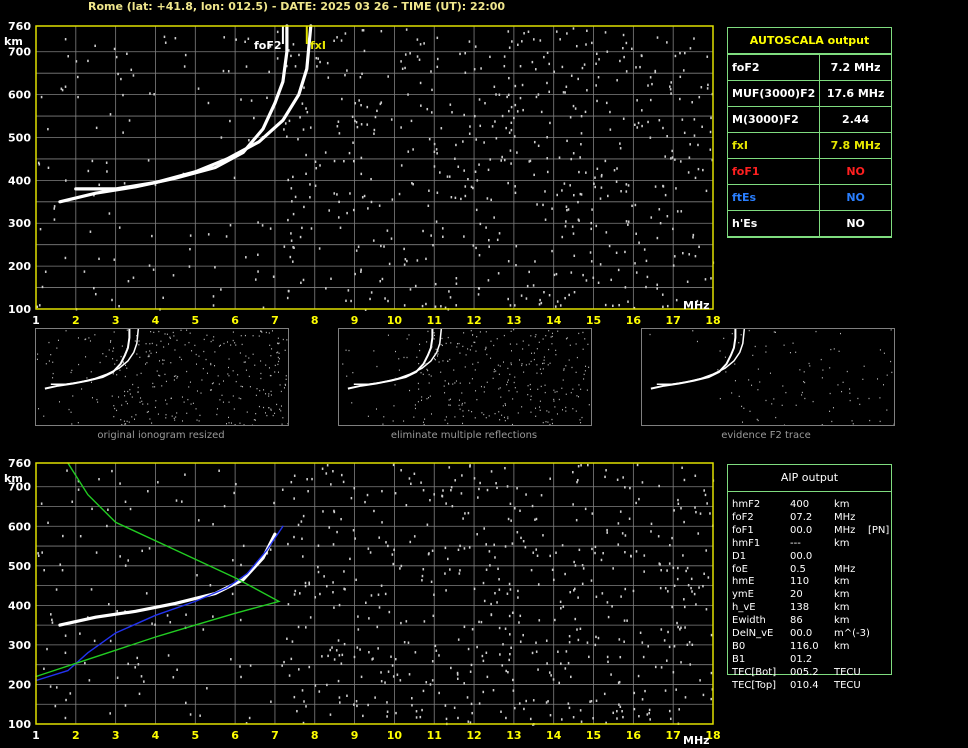 The width and height of the screenshot is (968, 748). Describe the element at coordinates (773, 119) in the screenshot. I see `autoscala-param: M(3000)F2` at that location.